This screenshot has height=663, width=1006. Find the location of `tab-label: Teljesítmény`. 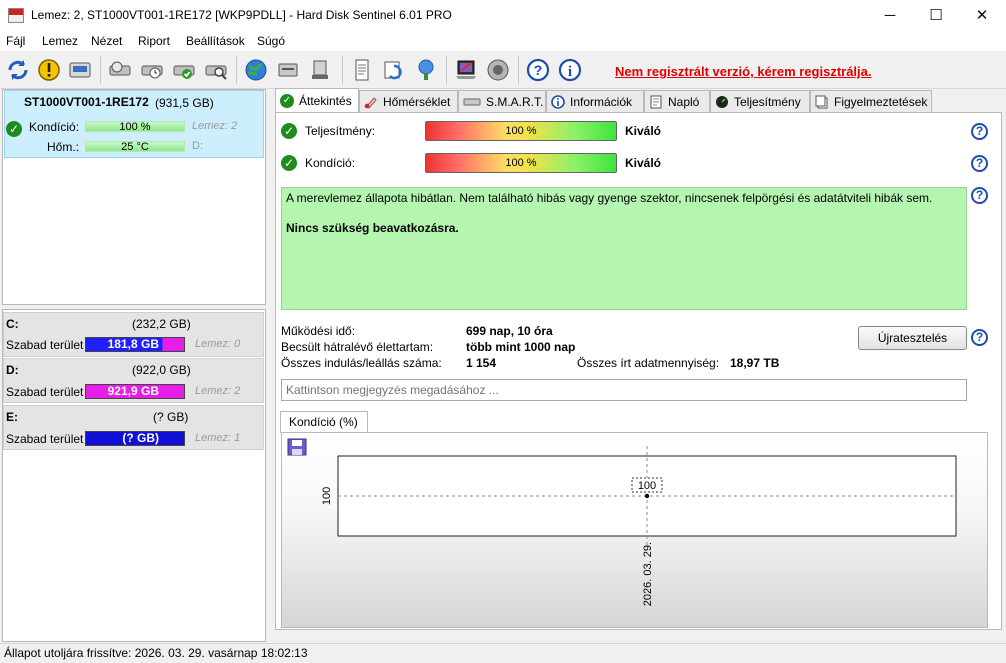

tab-label: Teljesítmény is located at coordinates (767, 101).